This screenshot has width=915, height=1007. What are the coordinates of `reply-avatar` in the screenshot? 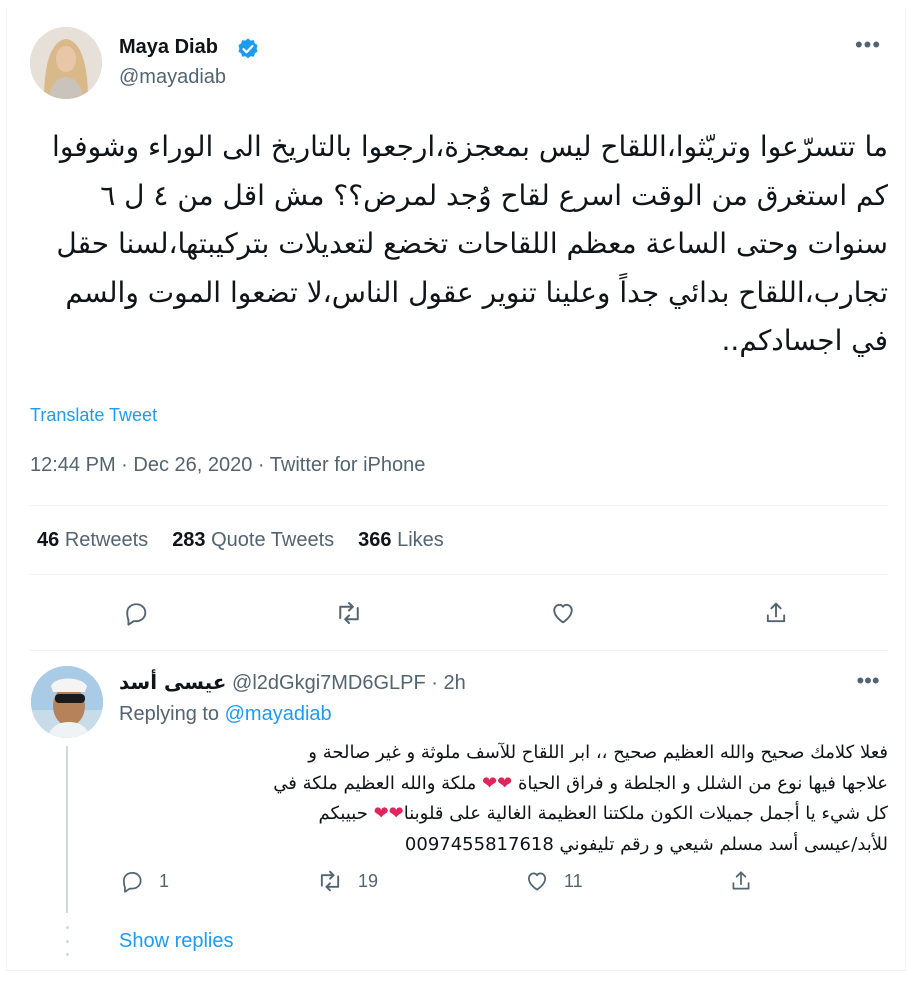 It's located at (67, 702).